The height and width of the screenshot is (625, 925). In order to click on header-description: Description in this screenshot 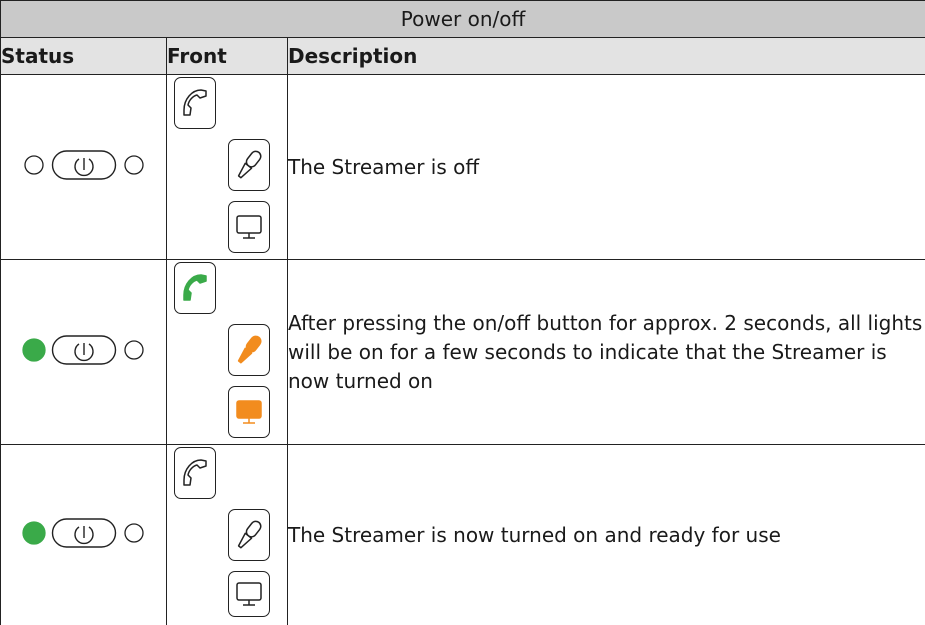, I will do `click(606, 56)`.